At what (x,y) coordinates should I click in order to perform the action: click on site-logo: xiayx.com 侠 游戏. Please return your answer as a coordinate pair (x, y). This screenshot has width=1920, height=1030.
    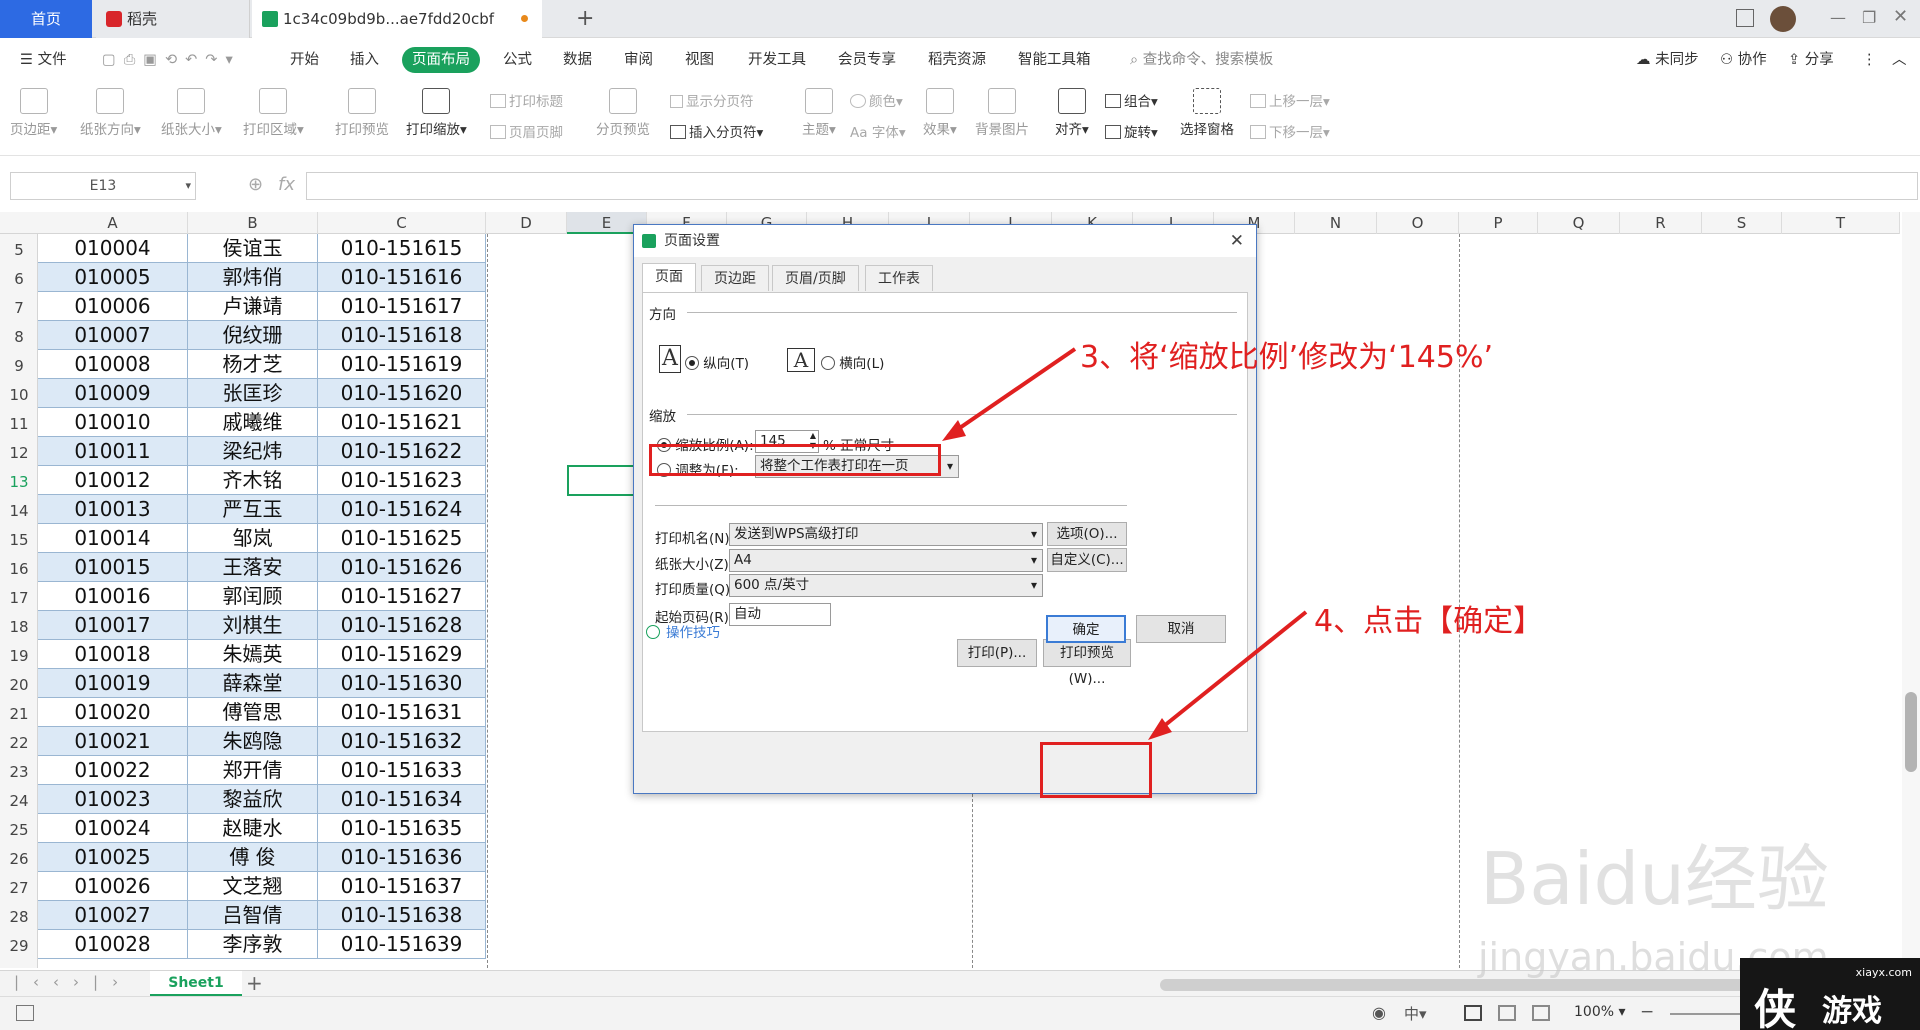
    Looking at the image, I should click on (1830, 994).